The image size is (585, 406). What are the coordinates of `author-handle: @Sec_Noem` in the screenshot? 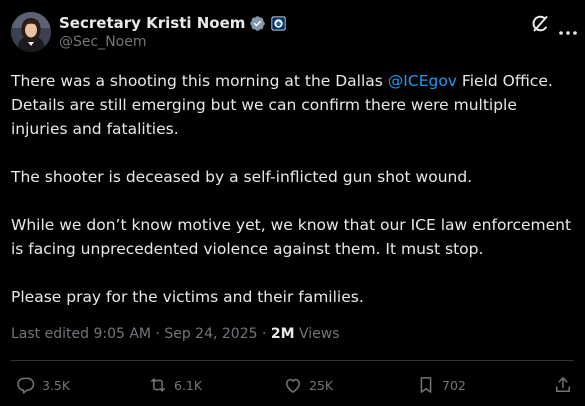 It's located at (103, 42).